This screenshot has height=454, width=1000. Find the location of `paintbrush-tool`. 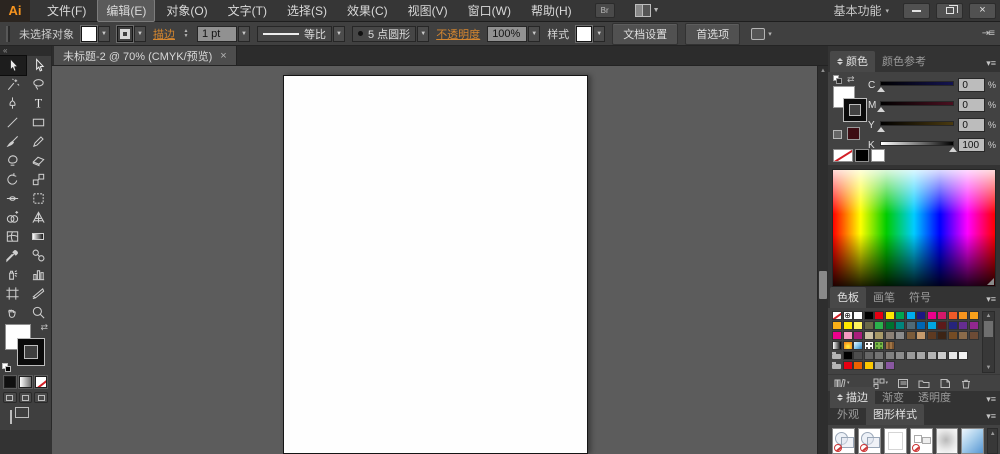

paintbrush-tool is located at coordinates (13, 141).